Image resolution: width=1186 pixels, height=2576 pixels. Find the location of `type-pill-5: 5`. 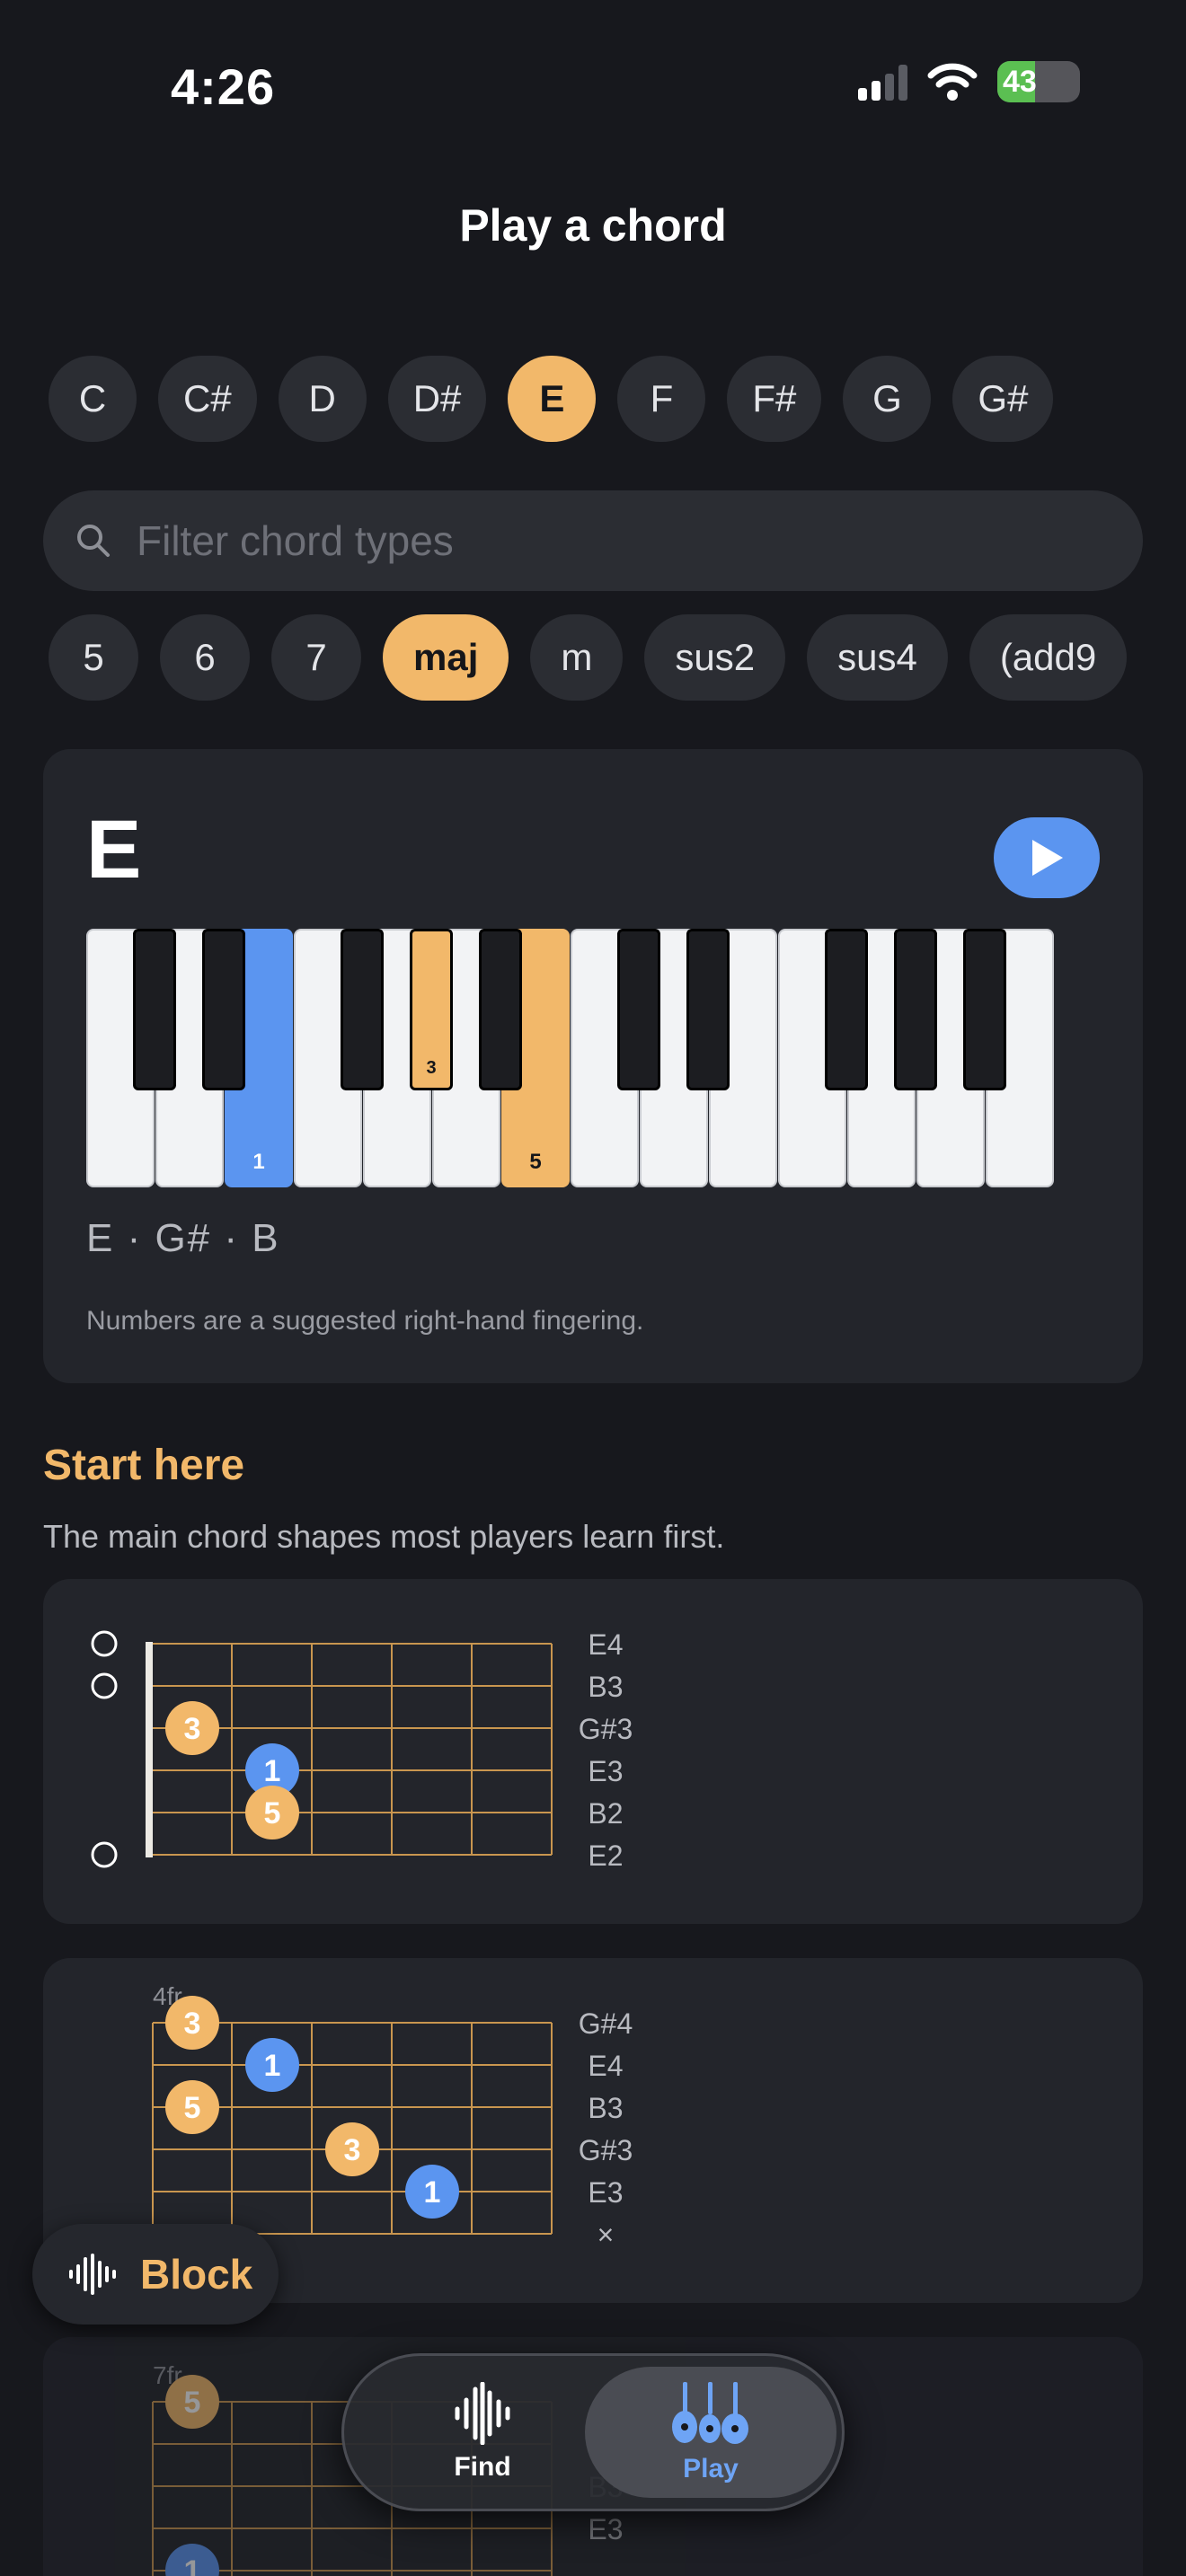

type-pill-5: 5 is located at coordinates (93, 657).